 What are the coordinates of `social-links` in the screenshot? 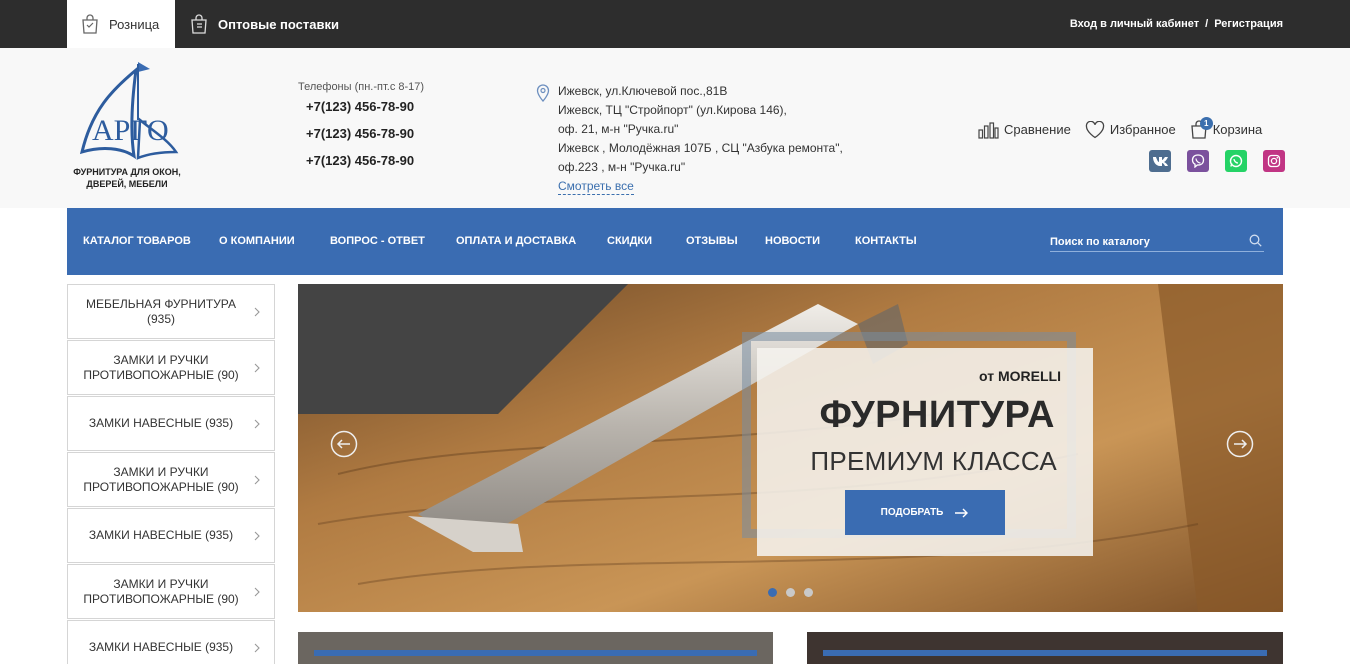 It's located at (1225, 161).